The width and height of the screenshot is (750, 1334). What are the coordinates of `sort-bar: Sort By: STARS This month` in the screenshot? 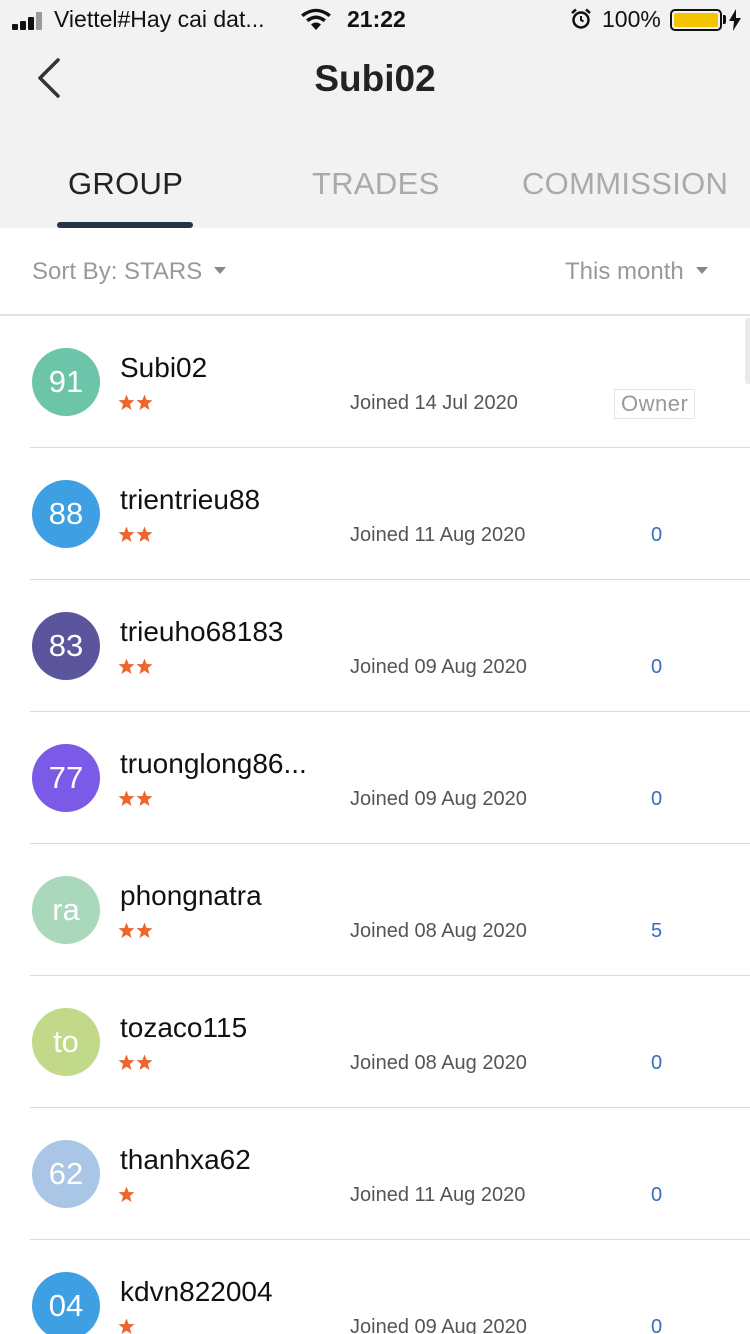 It's located at (375, 272).